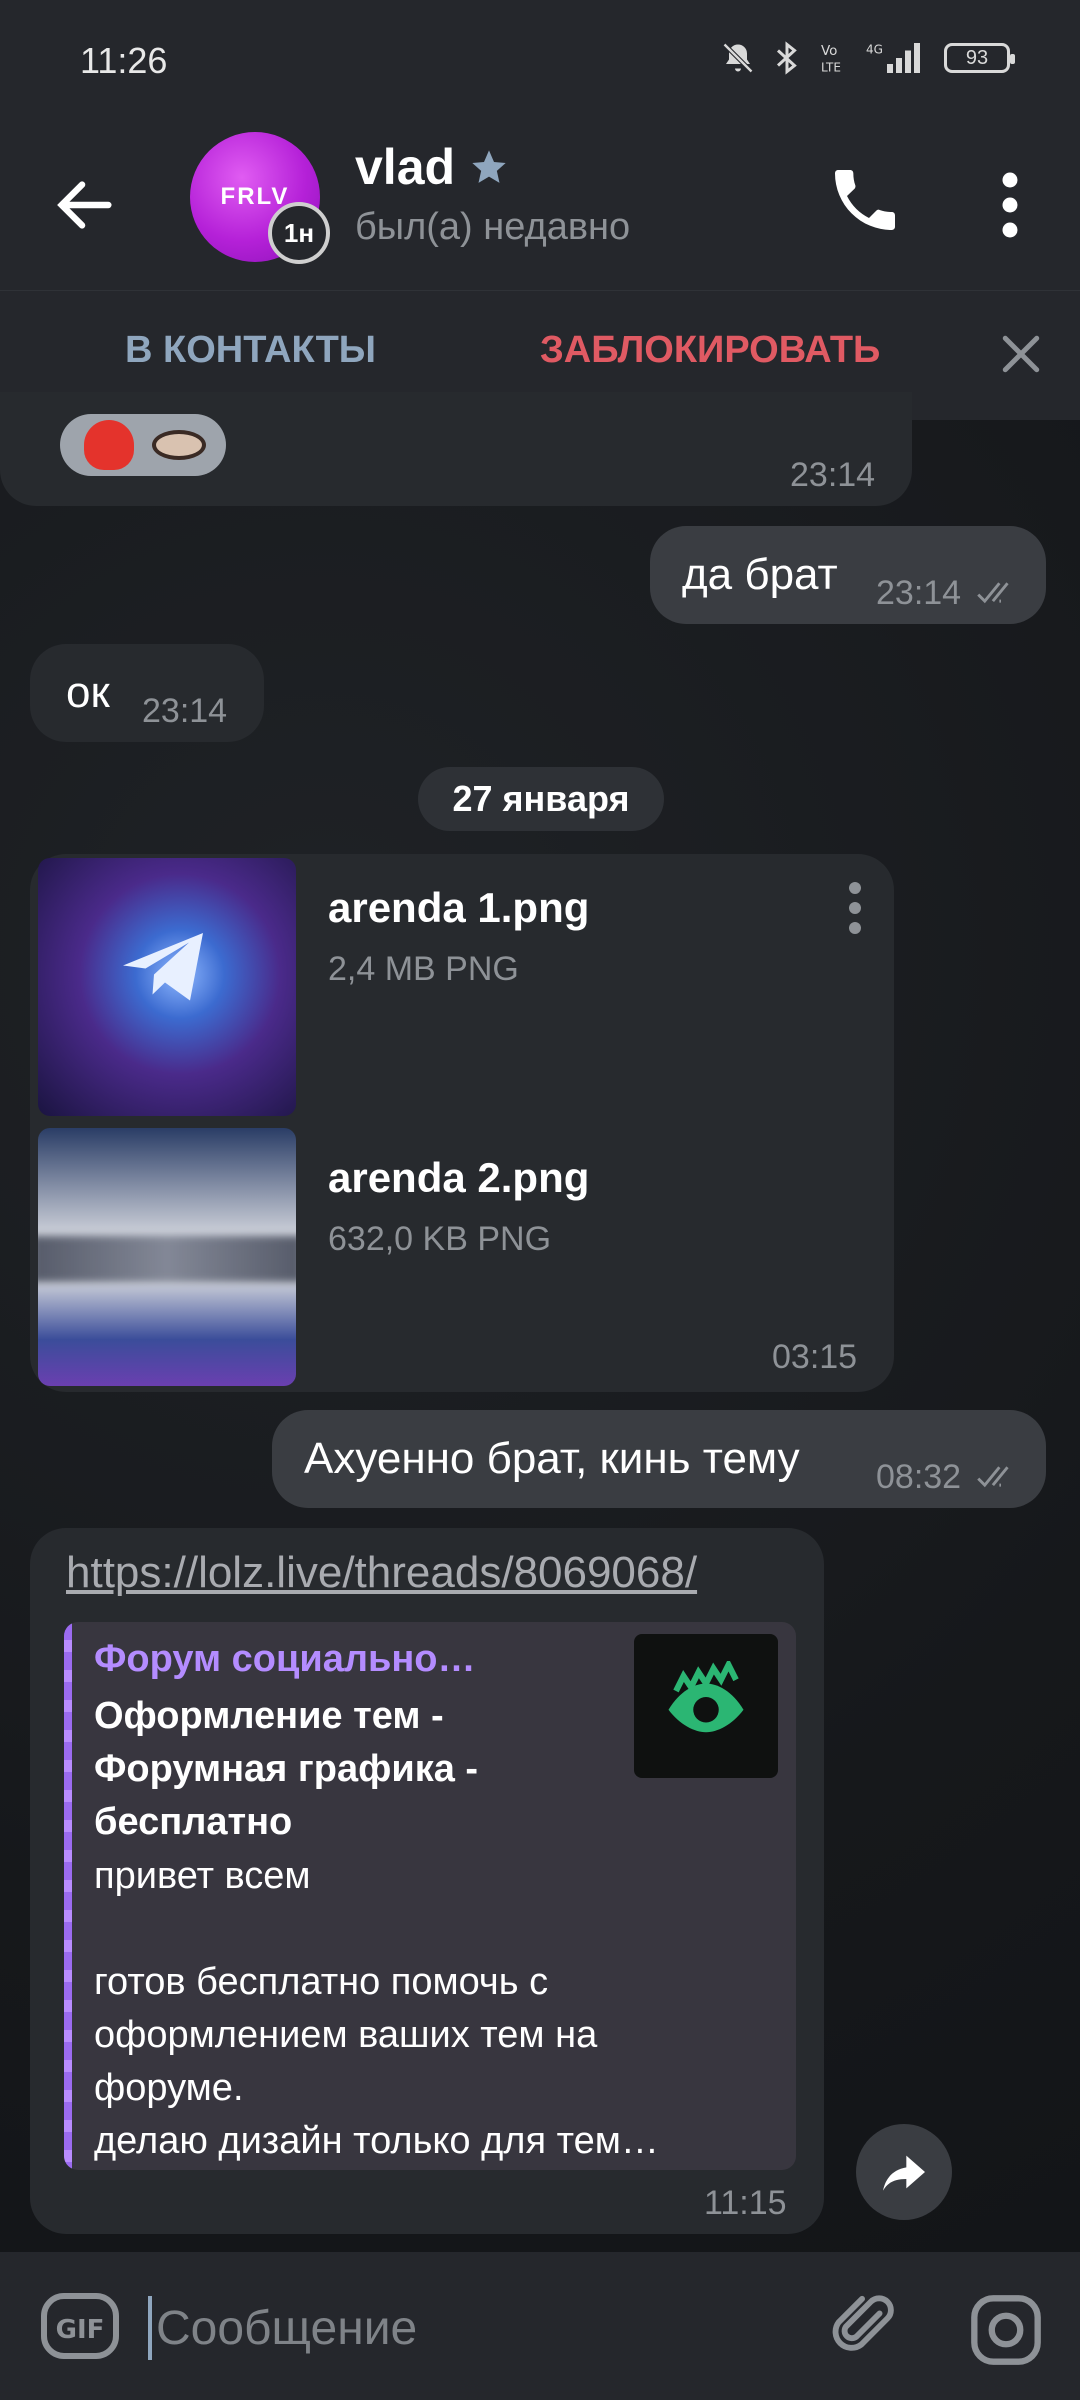 This screenshot has height=2400, width=1080. I want to click on mute-notifications-icon, so click(738, 58).